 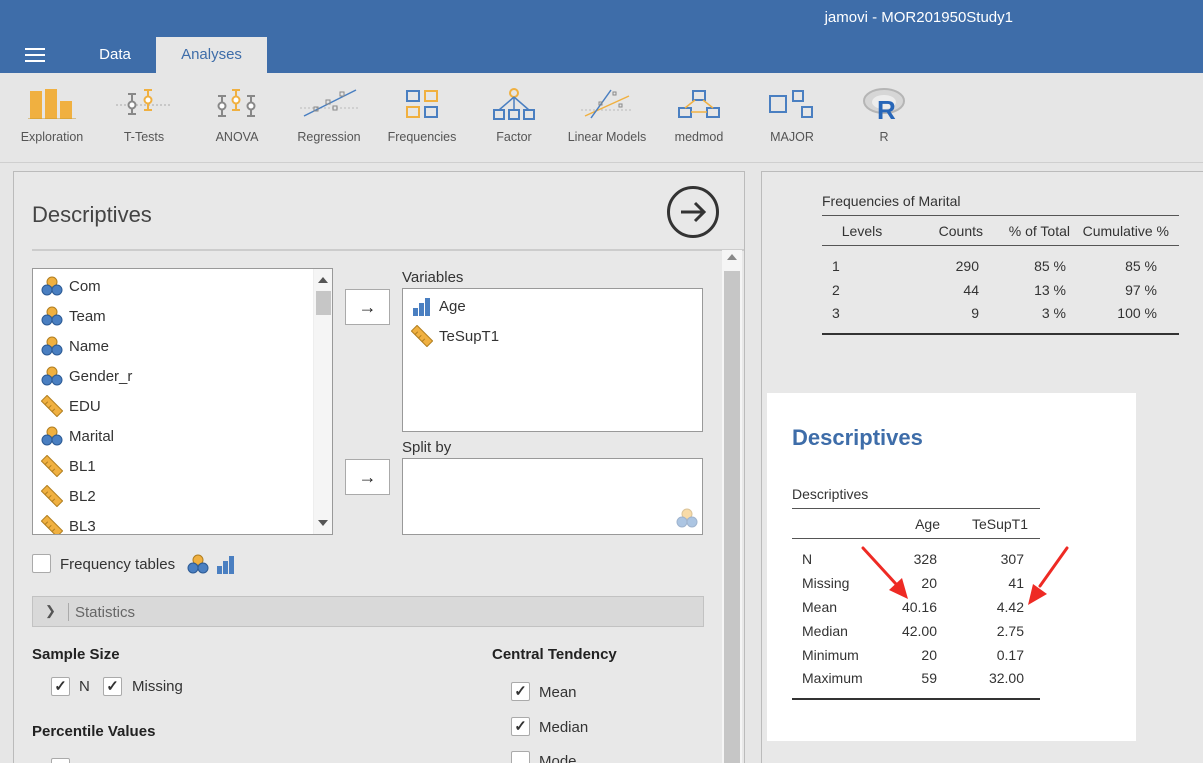 What do you see at coordinates (791, 104) in the screenshot?
I see `major-icon` at bounding box center [791, 104].